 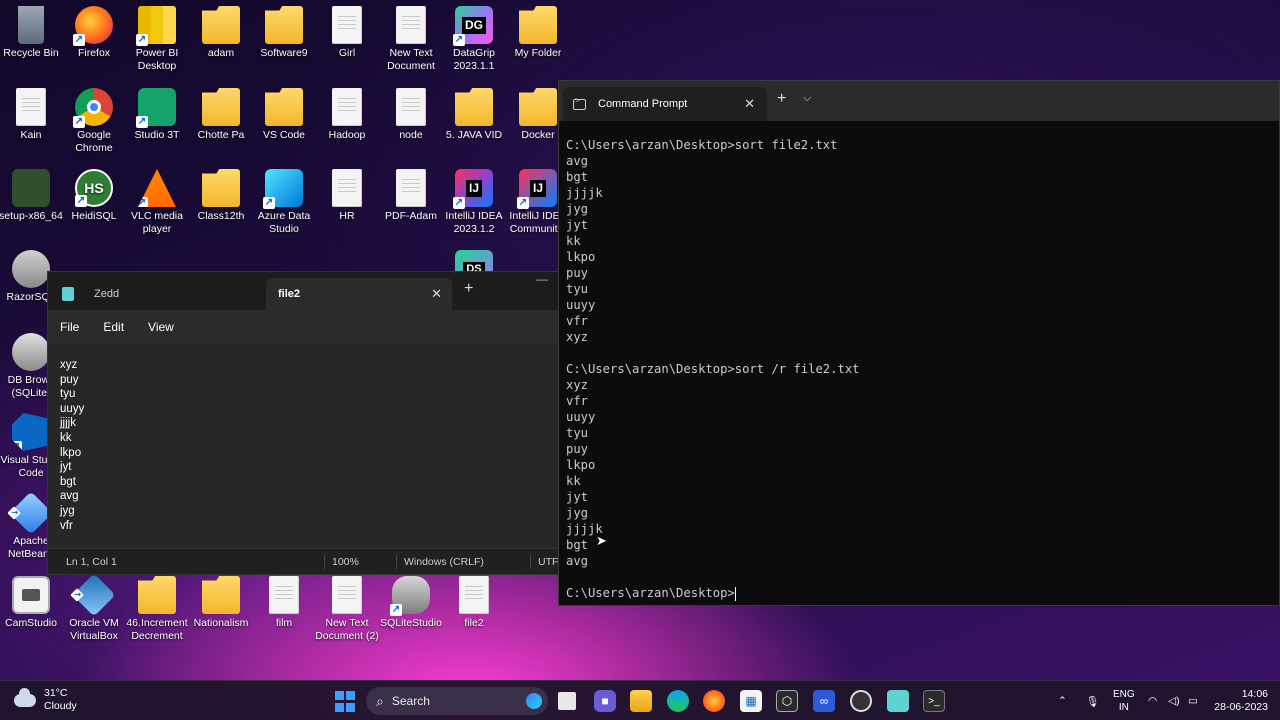 I want to click on terminal-prompt-line: C:\Users\arzan\Desktop>, so click(x=922, y=593).